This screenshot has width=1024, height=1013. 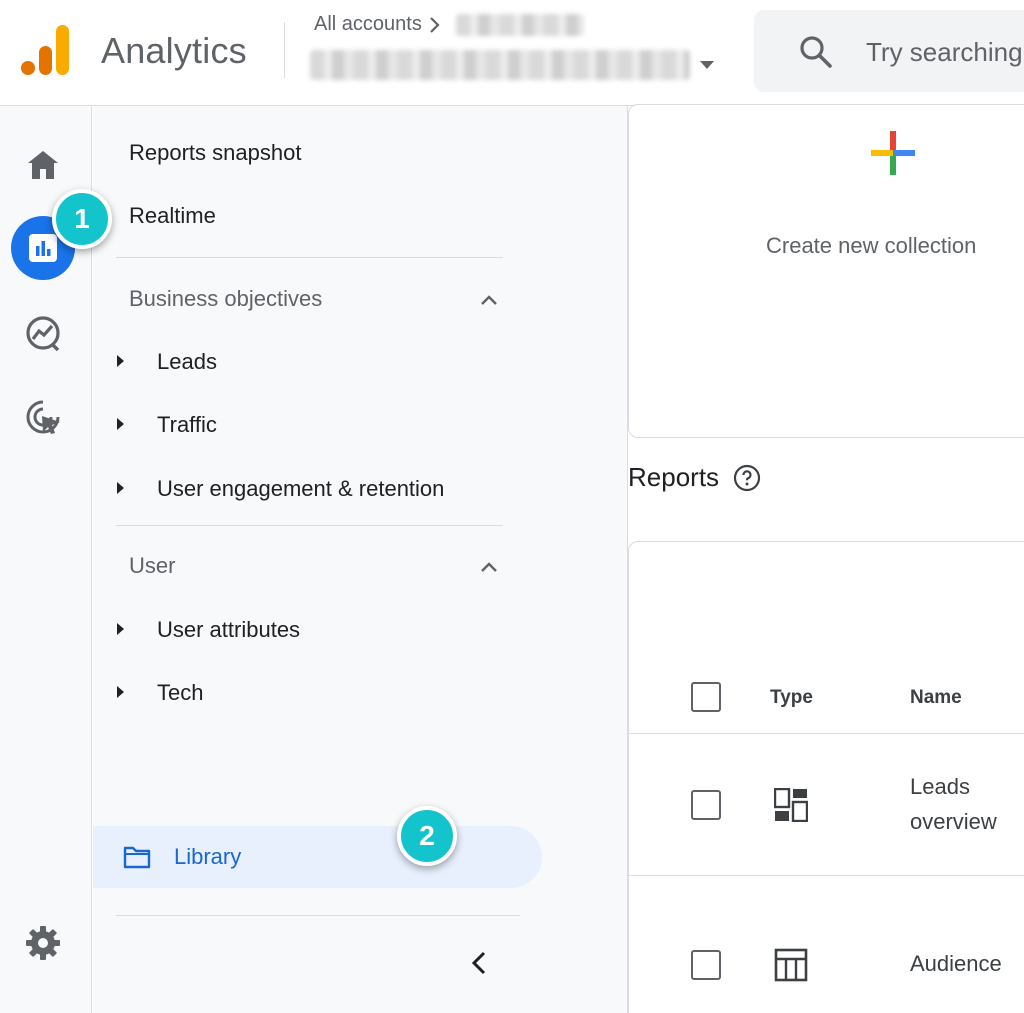 What do you see at coordinates (435, 24) in the screenshot?
I see `chevron-right-icon` at bounding box center [435, 24].